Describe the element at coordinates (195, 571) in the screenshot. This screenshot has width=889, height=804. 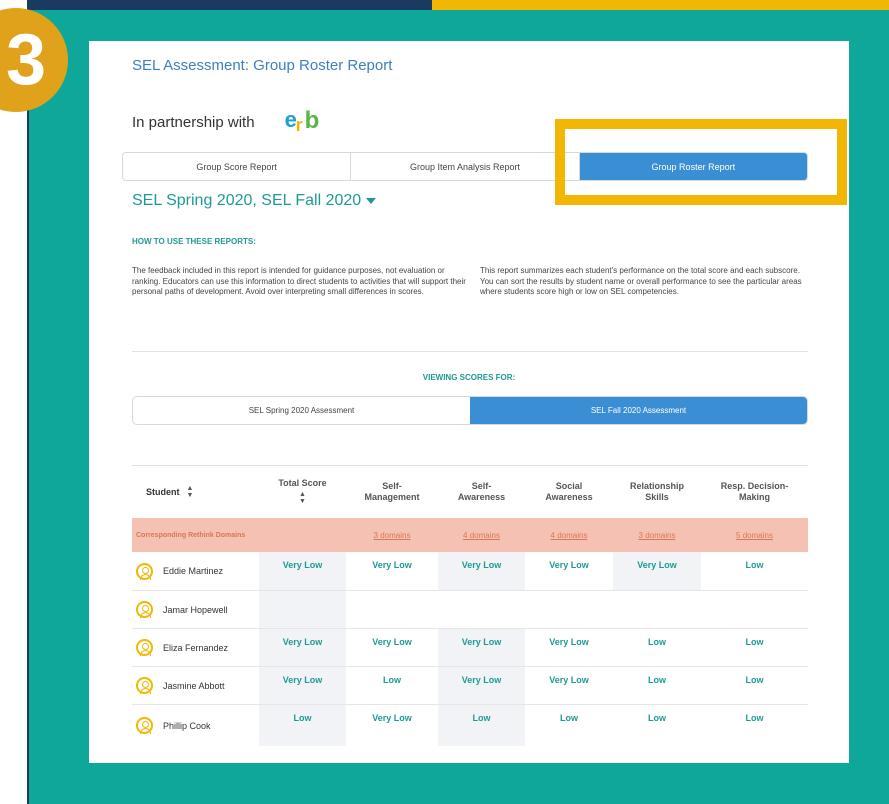
I see `student-cell: Eddie Martinez` at that location.